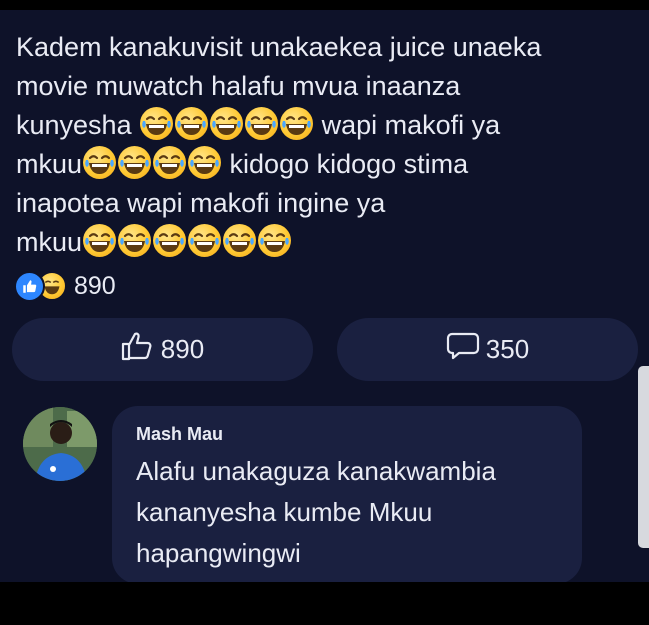 The height and width of the screenshot is (625, 649). What do you see at coordinates (279, 47) in the screenshot?
I see `post-line: Kadem kanakuvisit unakaekea juice unaeka` at bounding box center [279, 47].